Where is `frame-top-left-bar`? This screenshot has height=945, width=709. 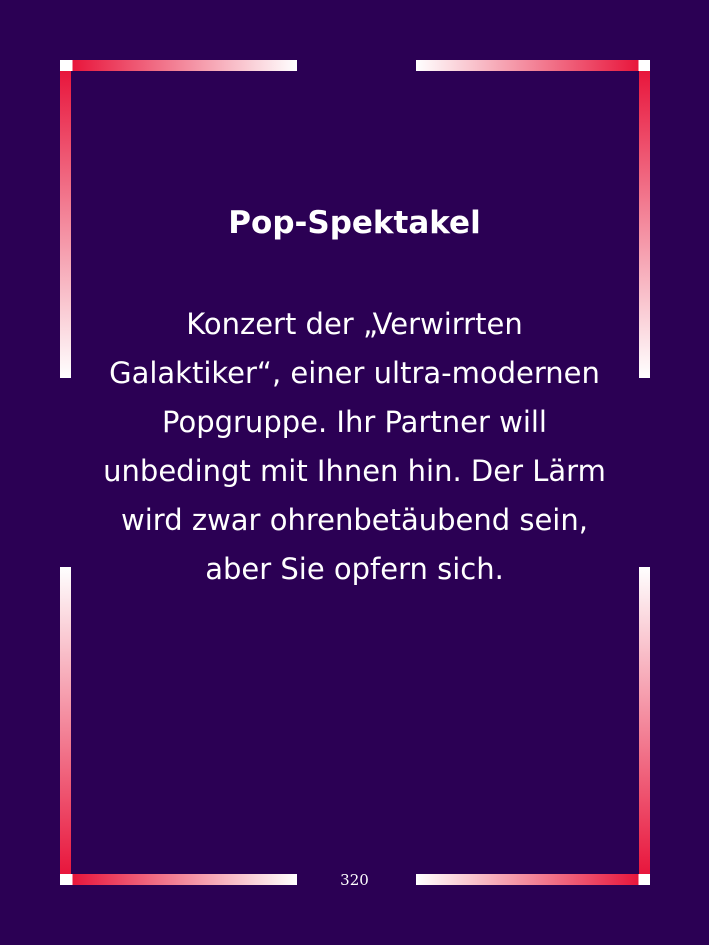 frame-top-left-bar is located at coordinates (178, 65).